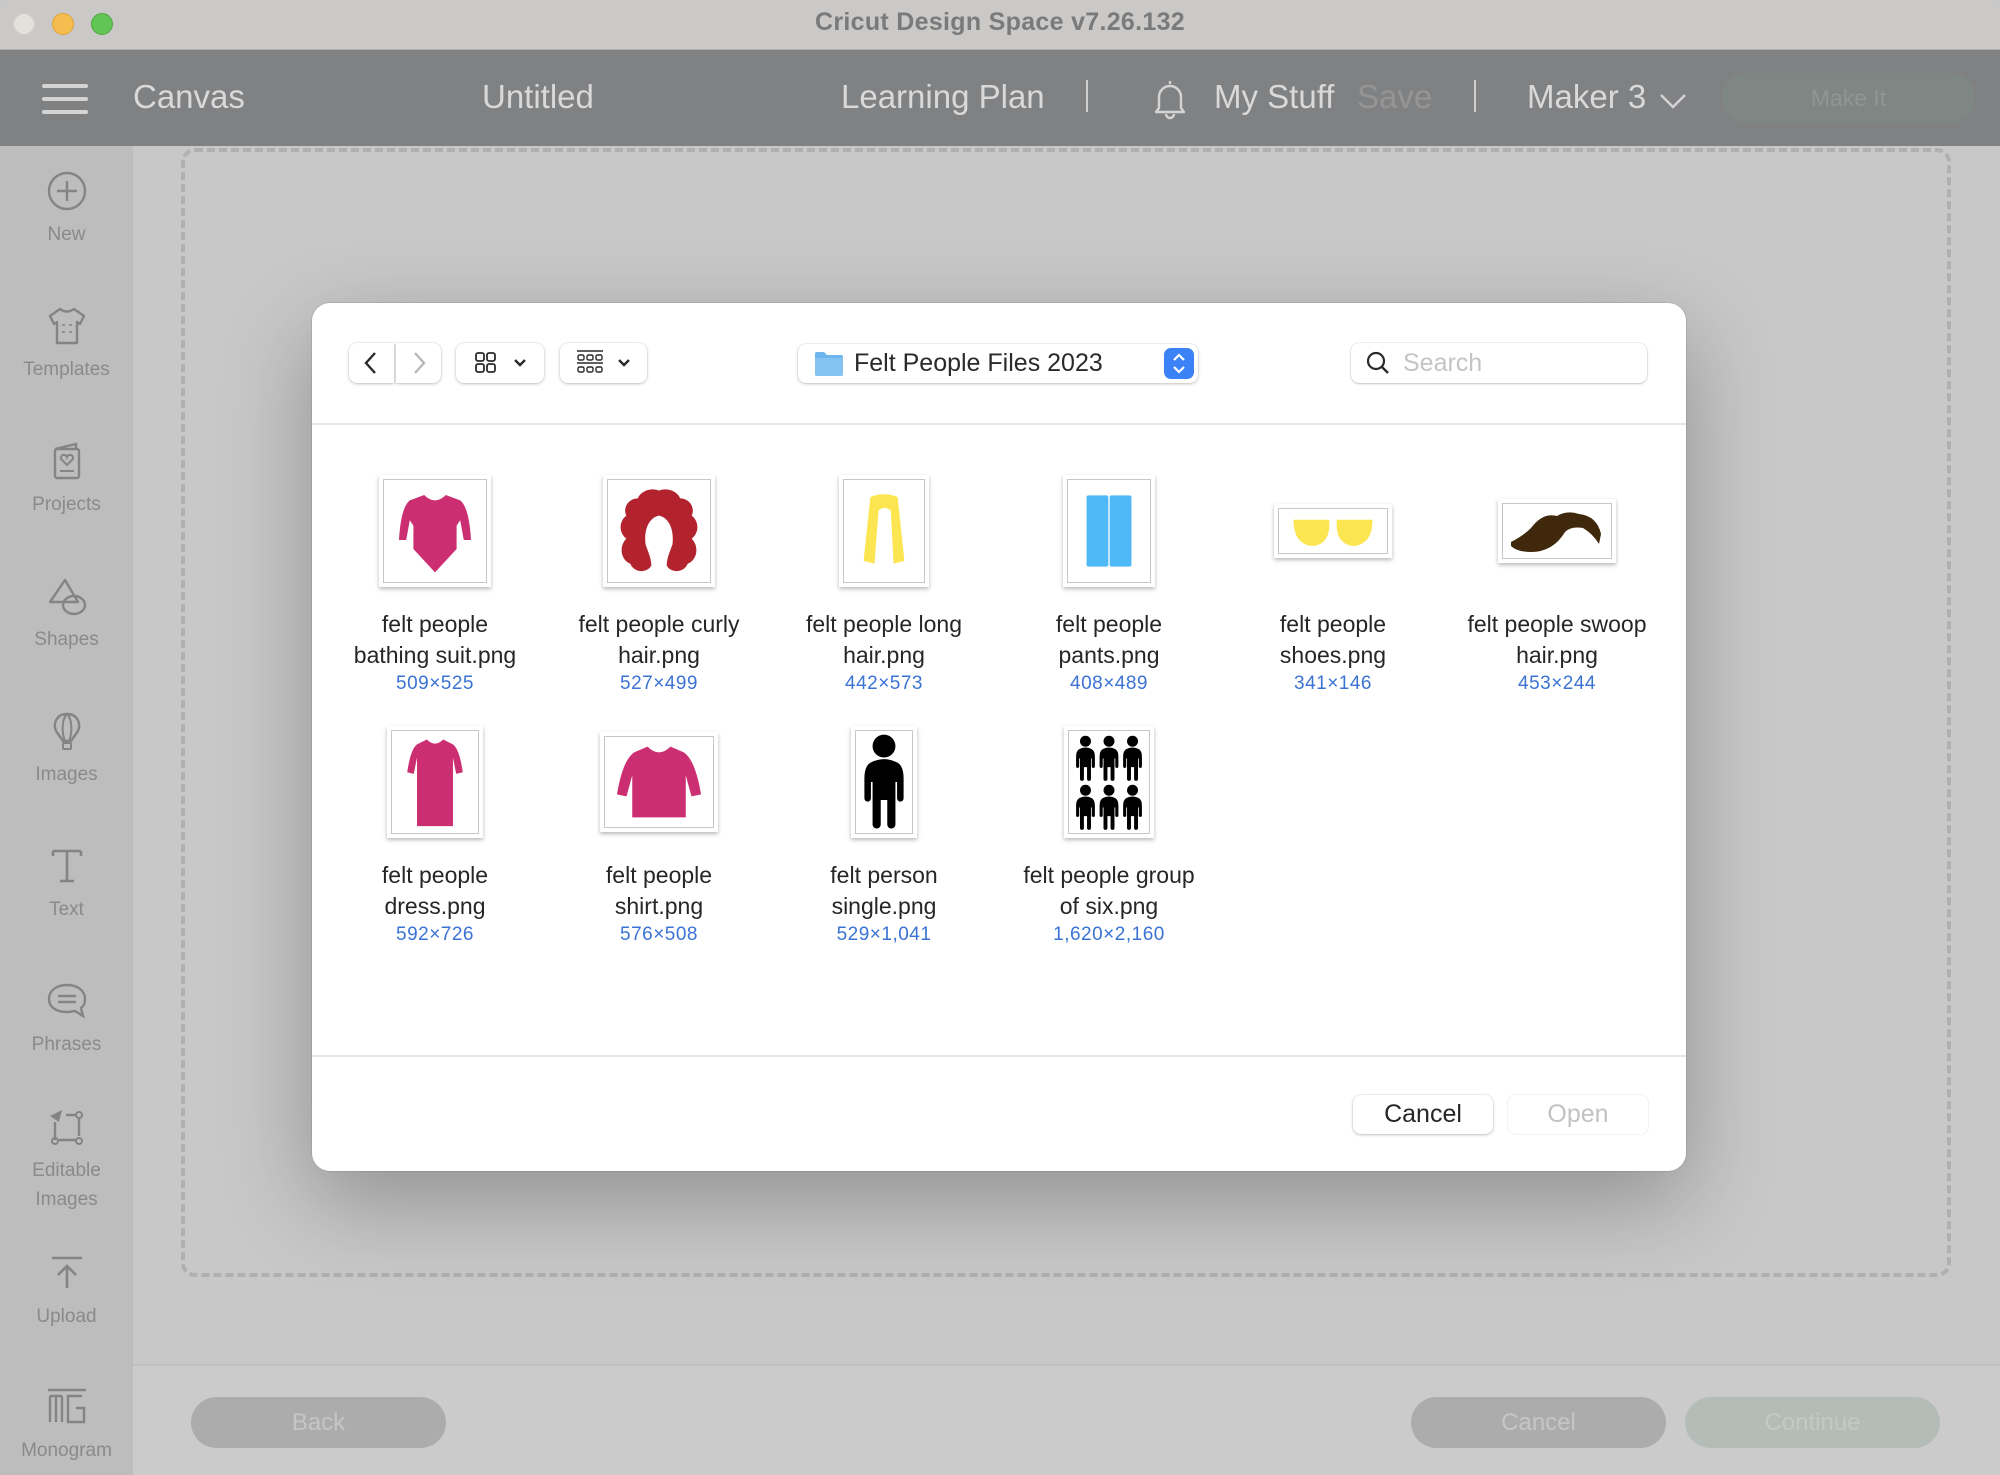 The width and height of the screenshot is (2000, 1475). I want to click on file-dimensions: 529×1,041, so click(884, 934).